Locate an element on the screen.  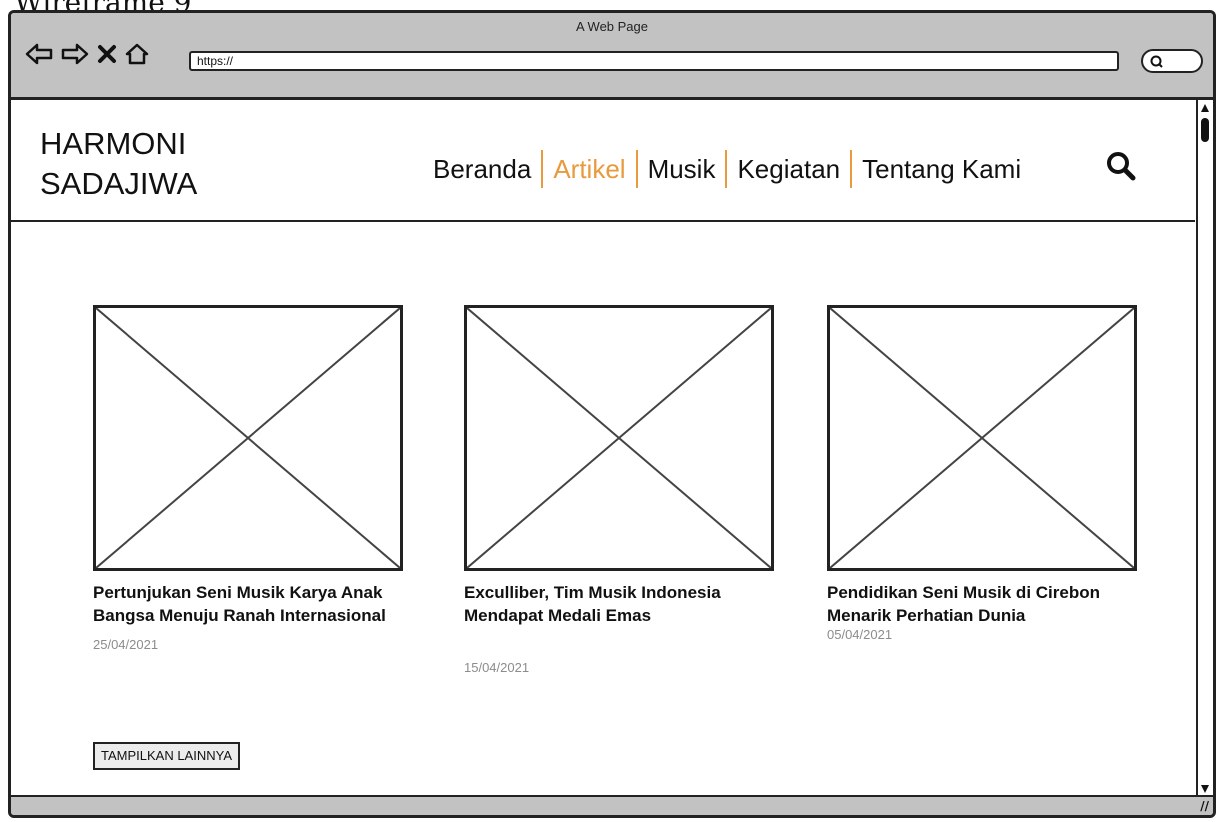
logo-line-2: SADAJIWA is located at coordinates (119, 183).